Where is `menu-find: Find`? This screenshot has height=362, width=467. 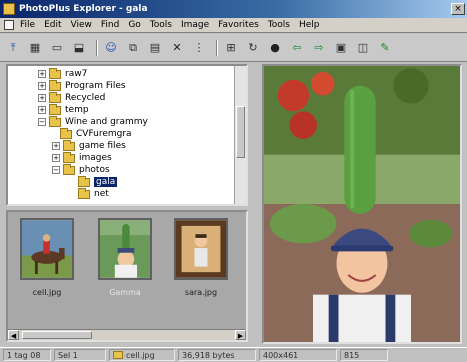 menu-find: Find is located at coordinates (110, 25).